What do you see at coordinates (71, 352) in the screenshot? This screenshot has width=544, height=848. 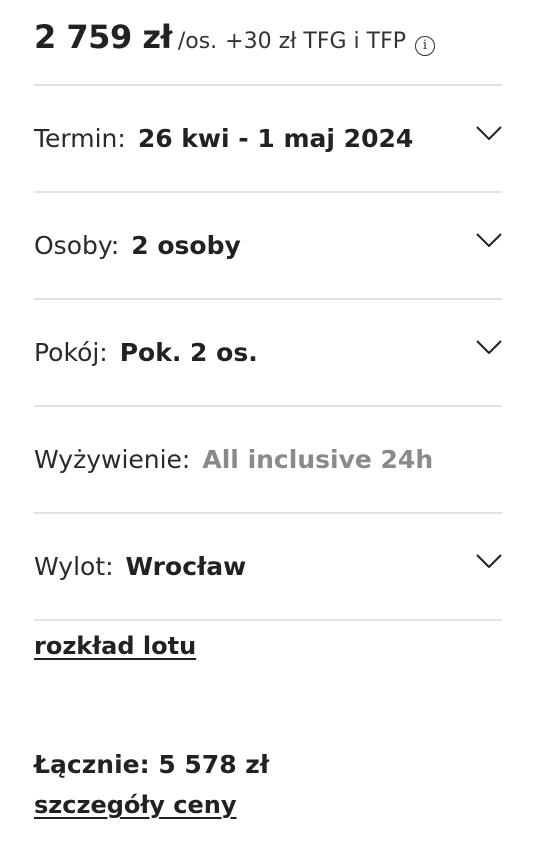 I see `room-label: Pokój:` at bounding box center [71, 352].